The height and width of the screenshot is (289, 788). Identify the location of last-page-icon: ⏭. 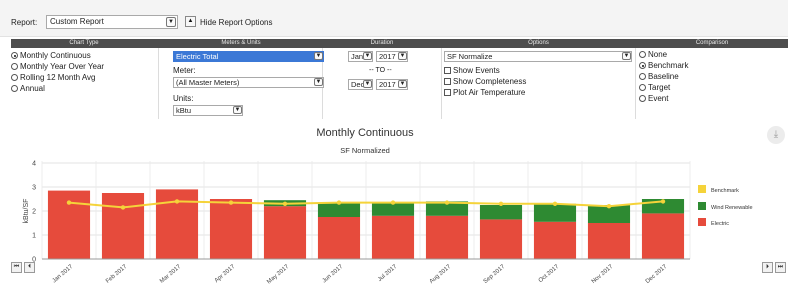
(780, 267).